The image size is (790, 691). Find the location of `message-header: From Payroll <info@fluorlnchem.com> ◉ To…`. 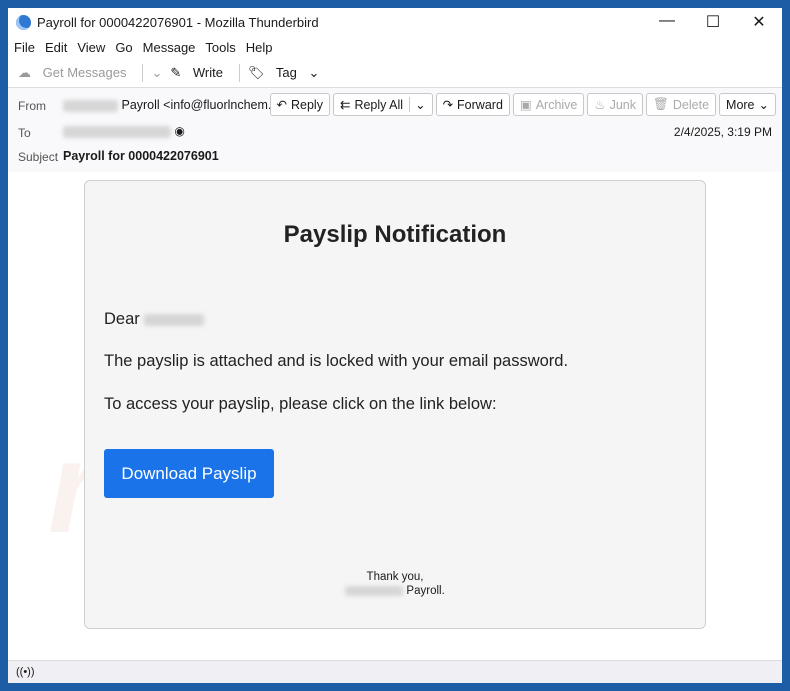

message-header: From Payroll <info@fluorlnchem.com> ◉ To… is located at coordinates (395, 131).